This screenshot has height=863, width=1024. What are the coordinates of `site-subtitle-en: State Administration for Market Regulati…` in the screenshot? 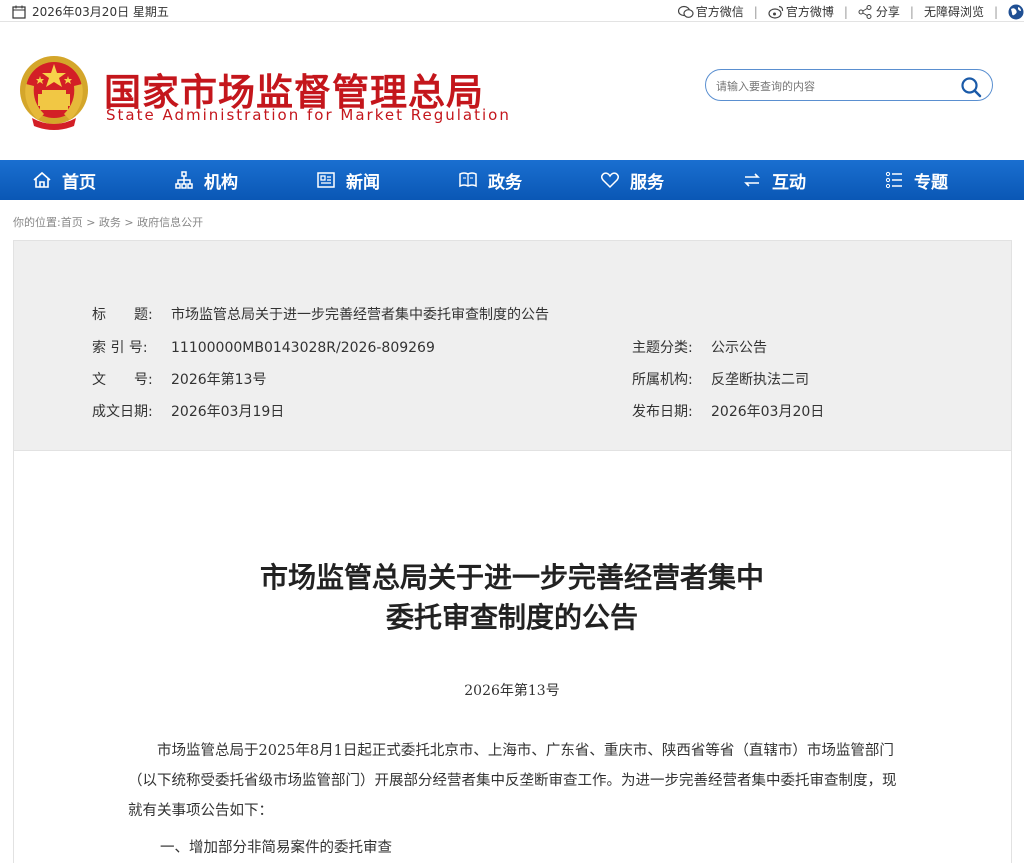 It's located at (308, 115).